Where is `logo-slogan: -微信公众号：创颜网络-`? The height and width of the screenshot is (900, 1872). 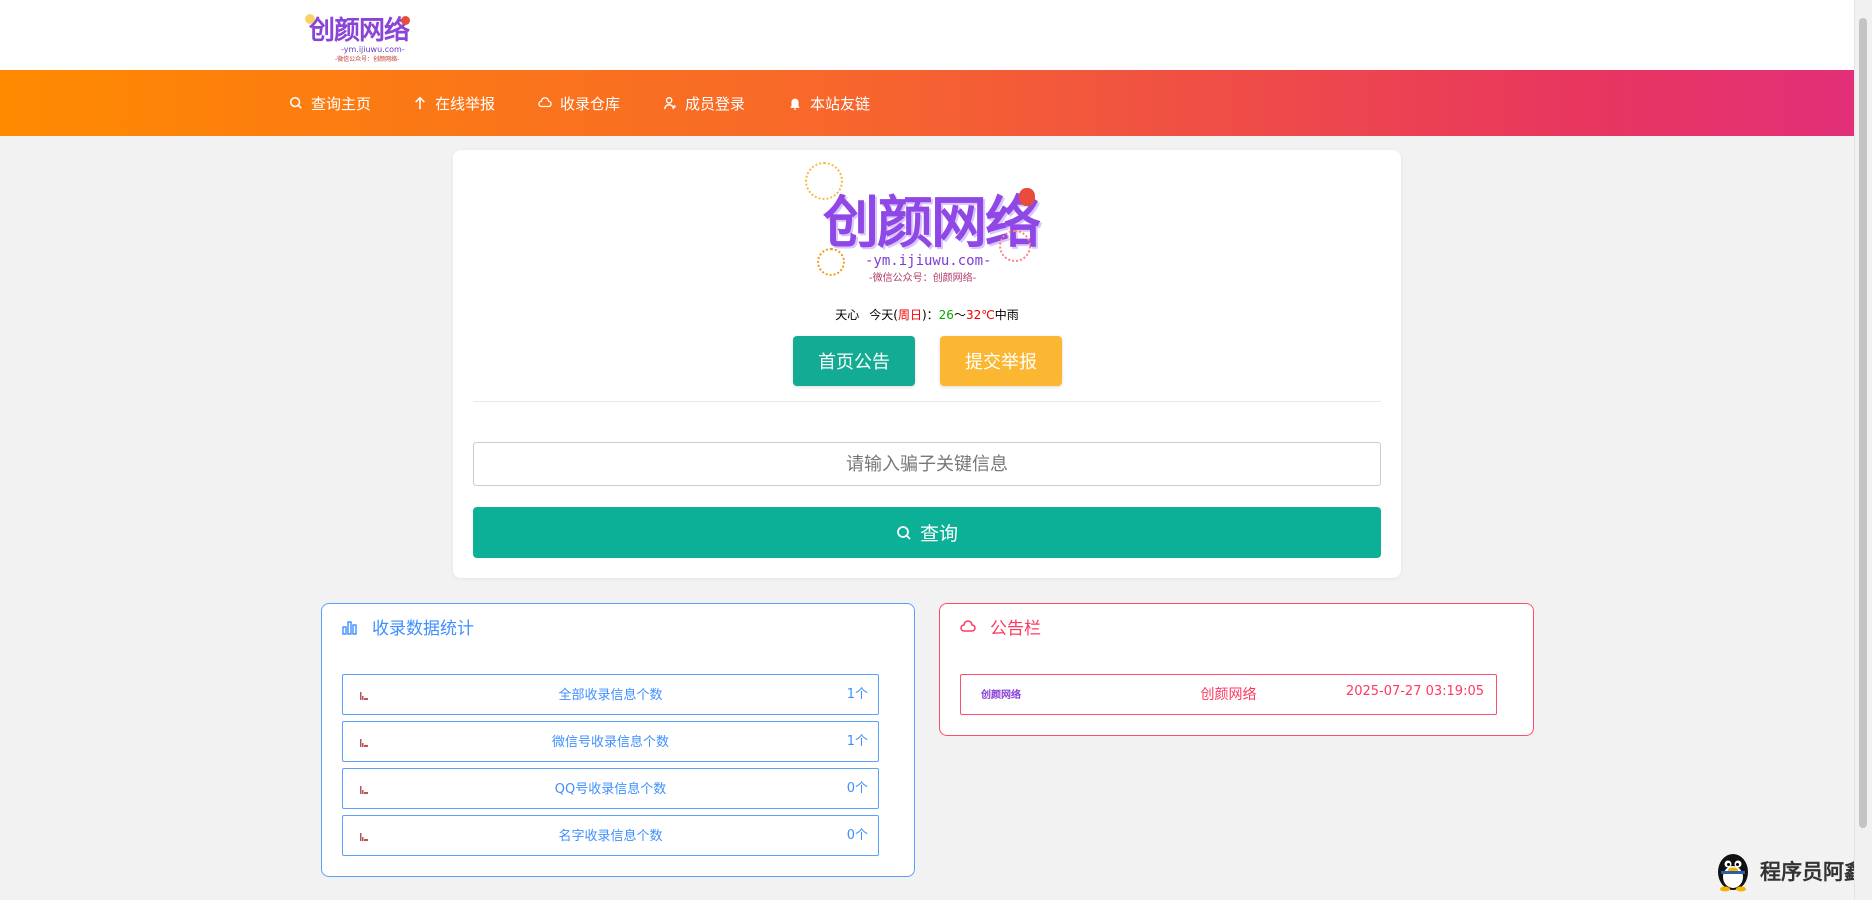 logo-slogan: -微信公众号：创颜网络- is located at coordinates (367, 59).